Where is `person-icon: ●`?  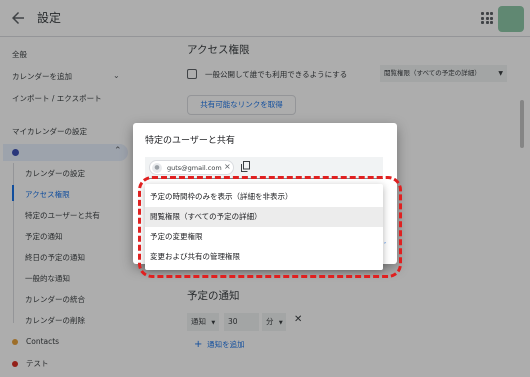
person-icon: ● is located at coordinates (157, 168).